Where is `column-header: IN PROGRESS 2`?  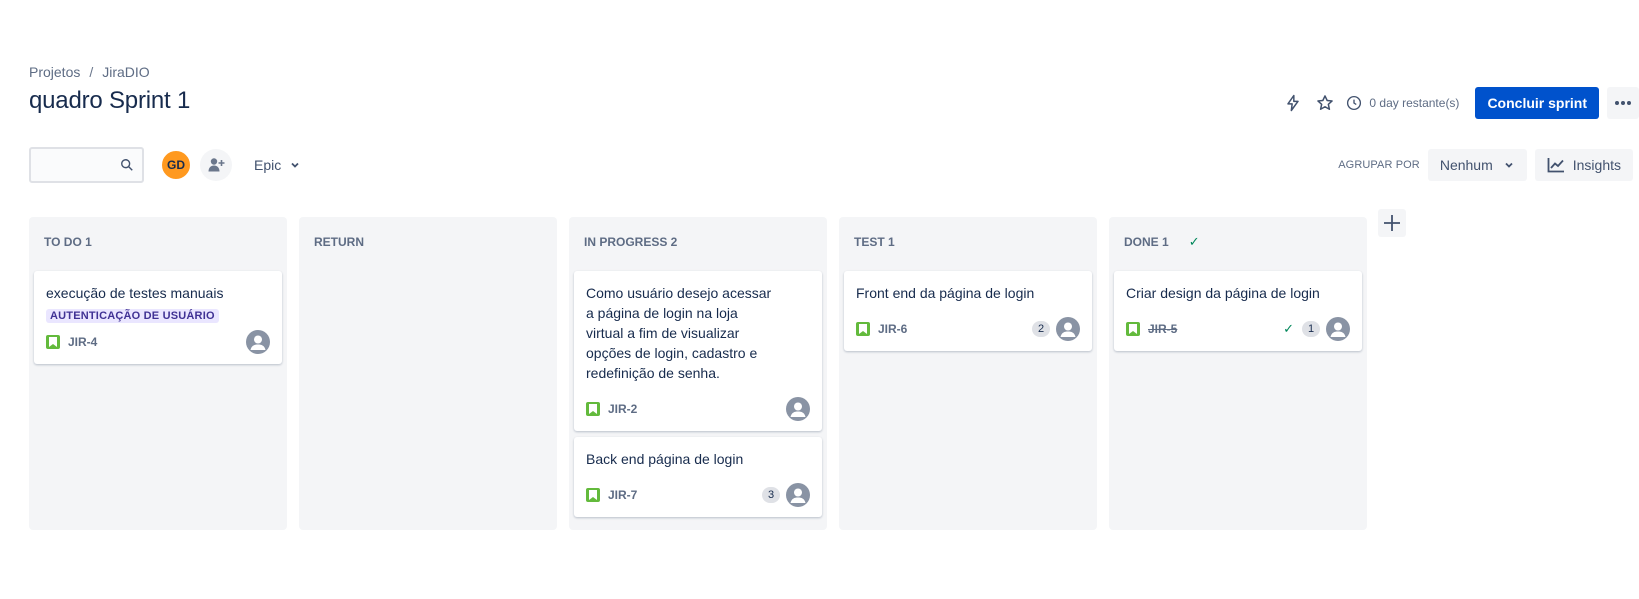 column-header: IN PROGRESS 2 is located at coordinates (698, 242).